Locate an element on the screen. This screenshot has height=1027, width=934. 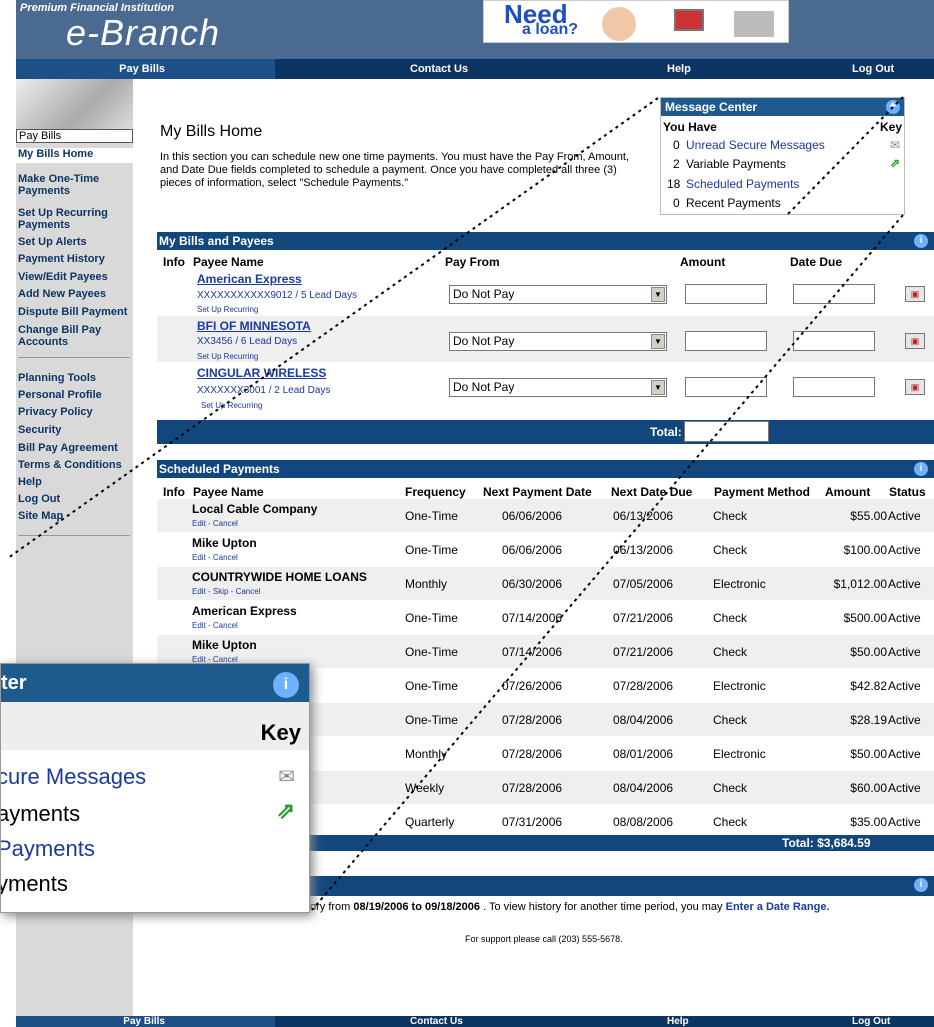
ad-loan-text: a loan? is located at coordinates (550, 29).